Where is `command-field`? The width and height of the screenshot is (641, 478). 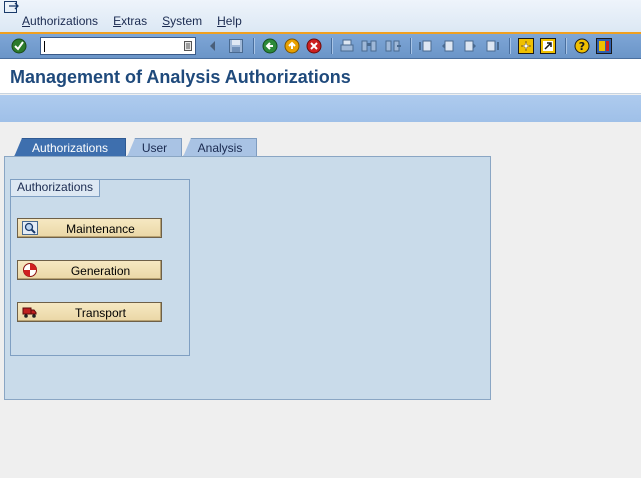 command-field is located at coordinates (118, 46).